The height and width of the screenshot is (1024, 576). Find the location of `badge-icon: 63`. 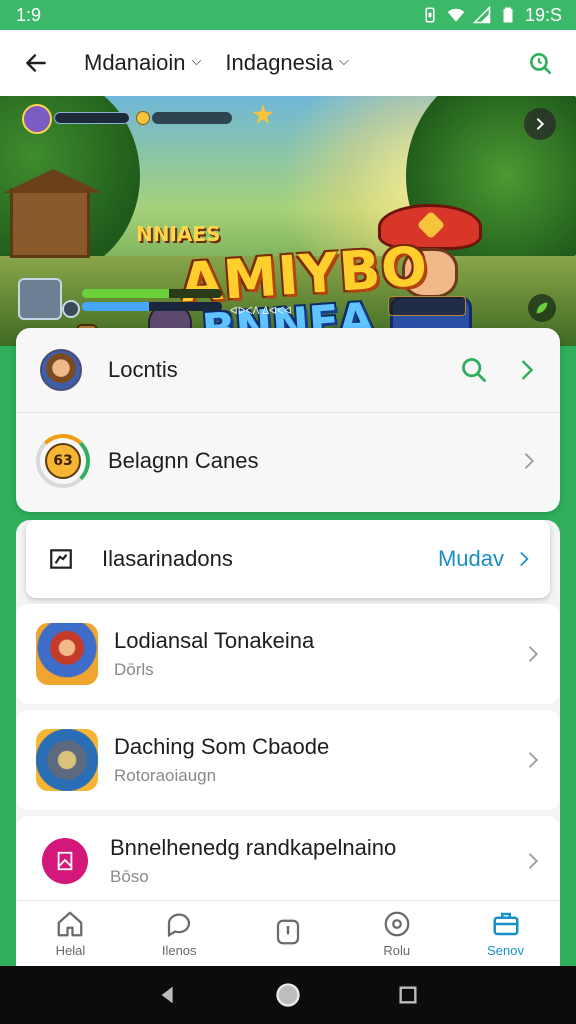

badge-icon: 63 is located at coordinates (63, 461).